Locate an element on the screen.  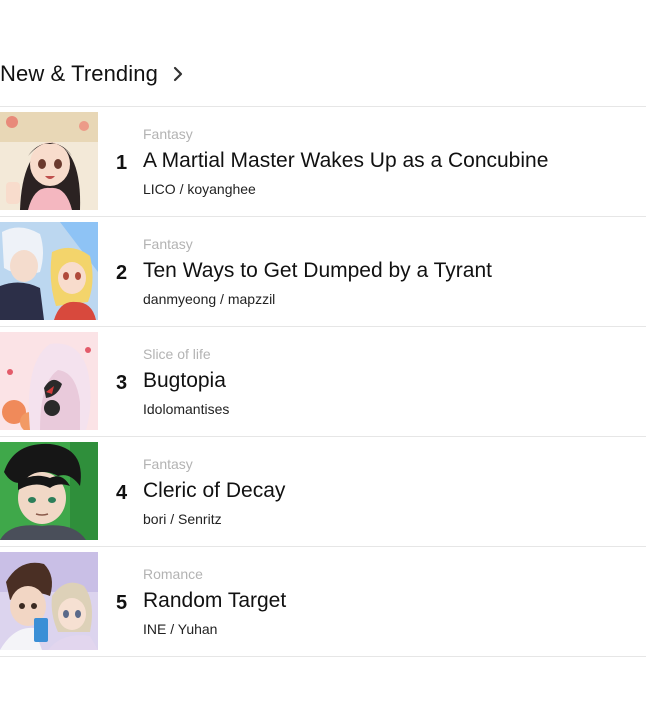
genre-label: Slice of life is located at coordinates (177, 354).